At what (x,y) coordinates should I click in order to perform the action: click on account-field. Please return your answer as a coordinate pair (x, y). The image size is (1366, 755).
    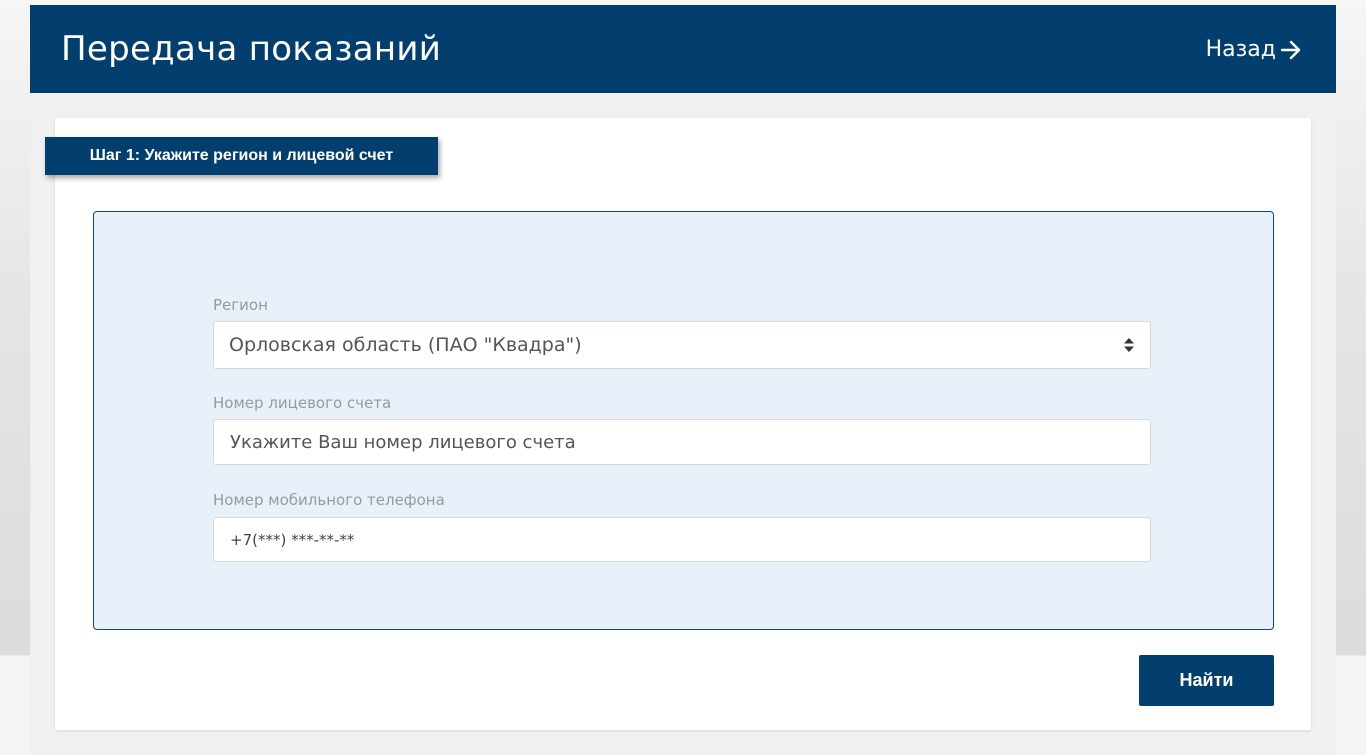
    Looking at the image, I should click on (682, 442).